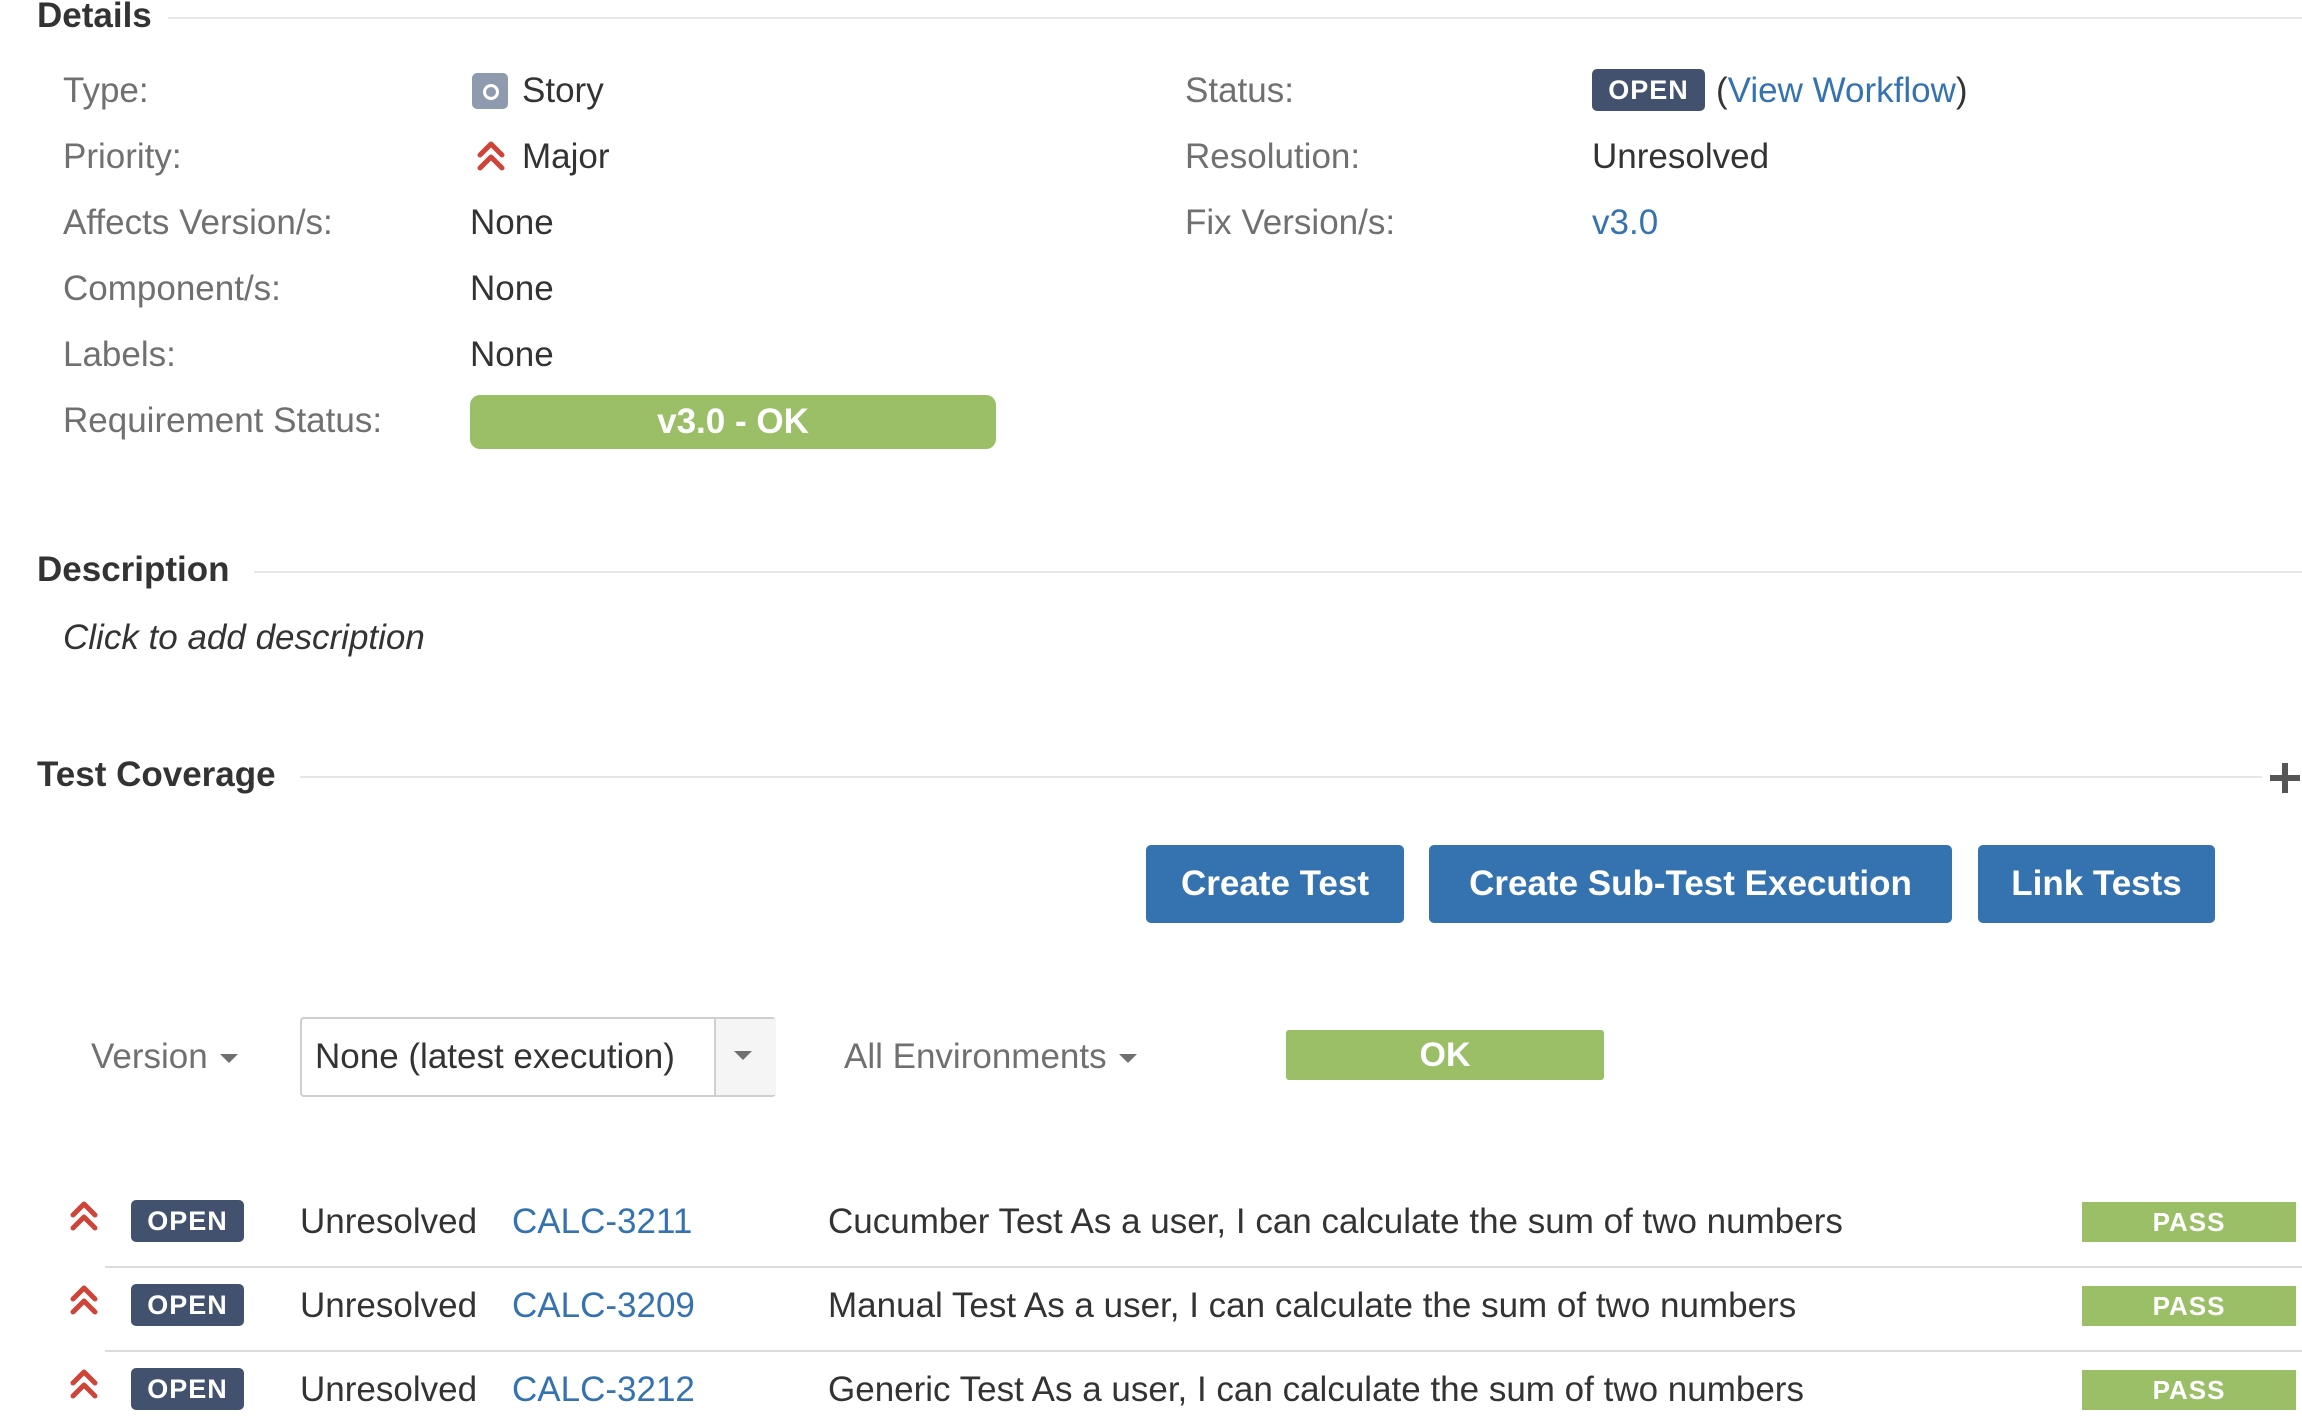 The image size is (2302, 1428). I want to click on version-dropdown: Version, so click(164, 1057).